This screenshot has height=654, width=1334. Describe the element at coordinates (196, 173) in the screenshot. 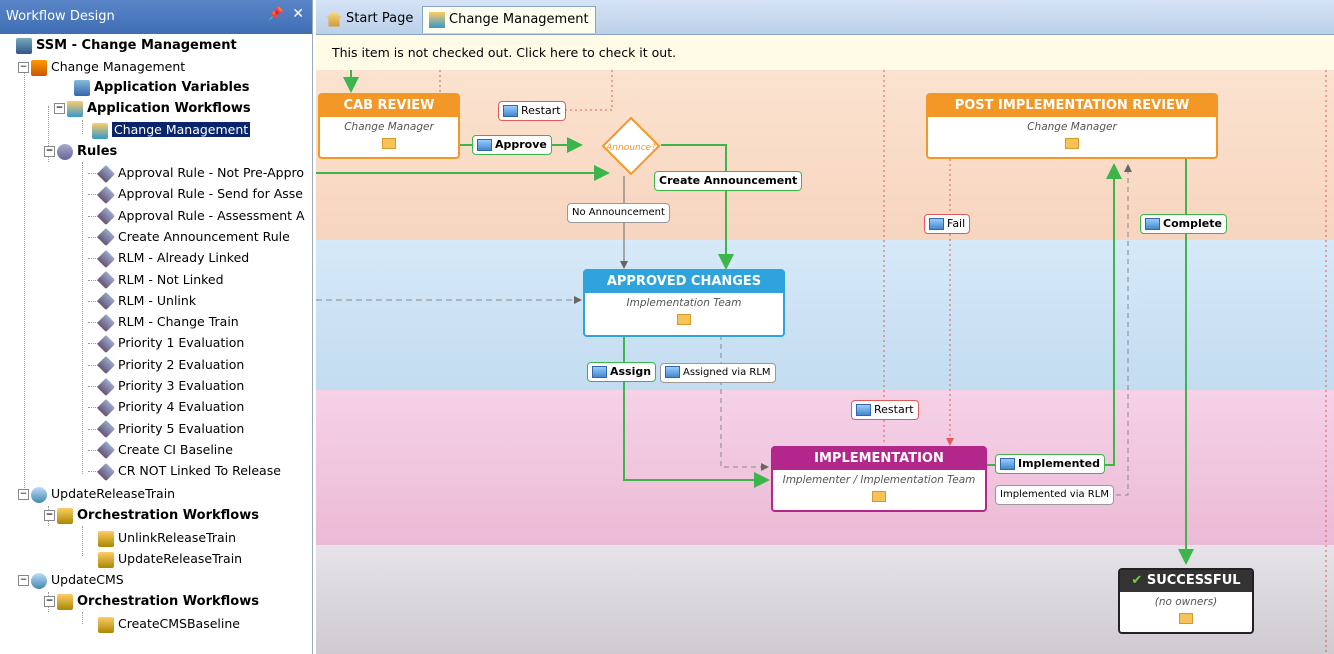

I see `tree-node-rule: Approval Rule - Not Pre-Appro` at that location.